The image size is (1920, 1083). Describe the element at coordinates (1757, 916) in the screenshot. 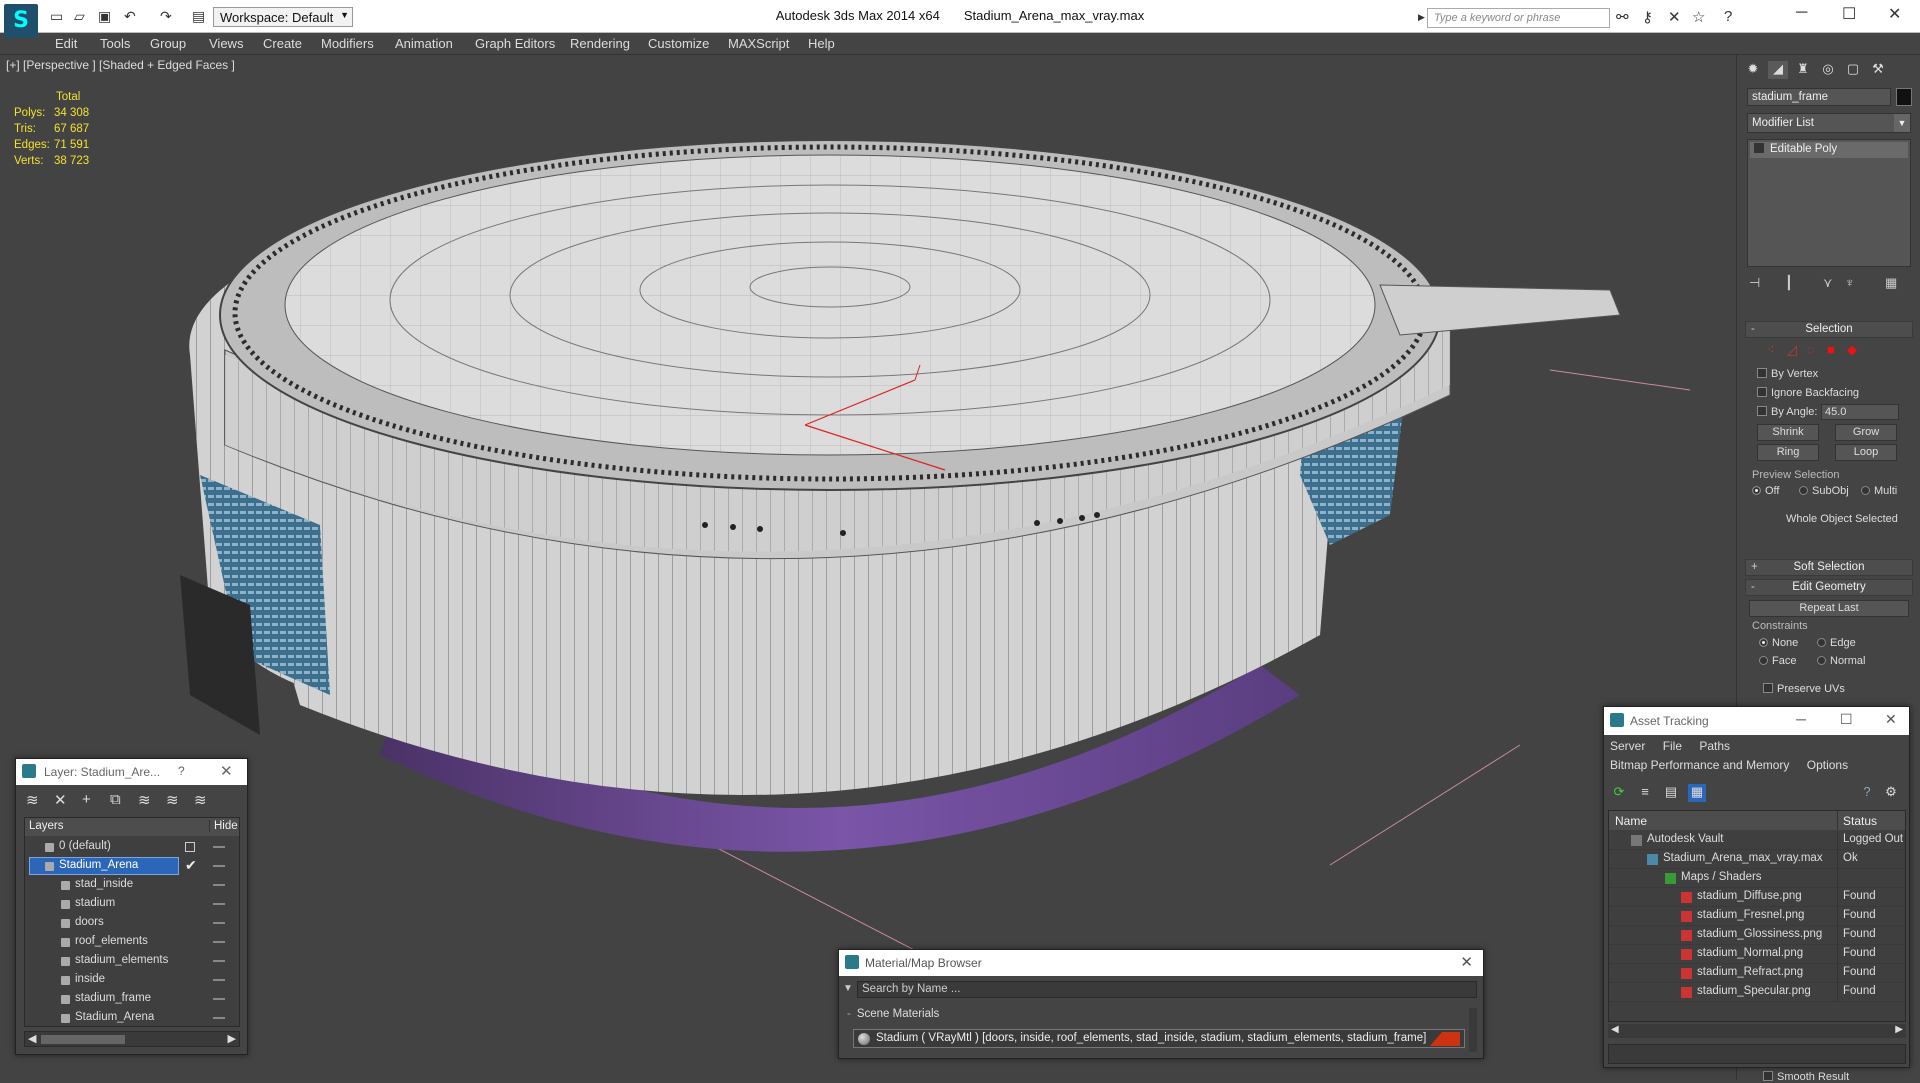

I see `asset-row: stadium_Fresnel.png Found` at that location.